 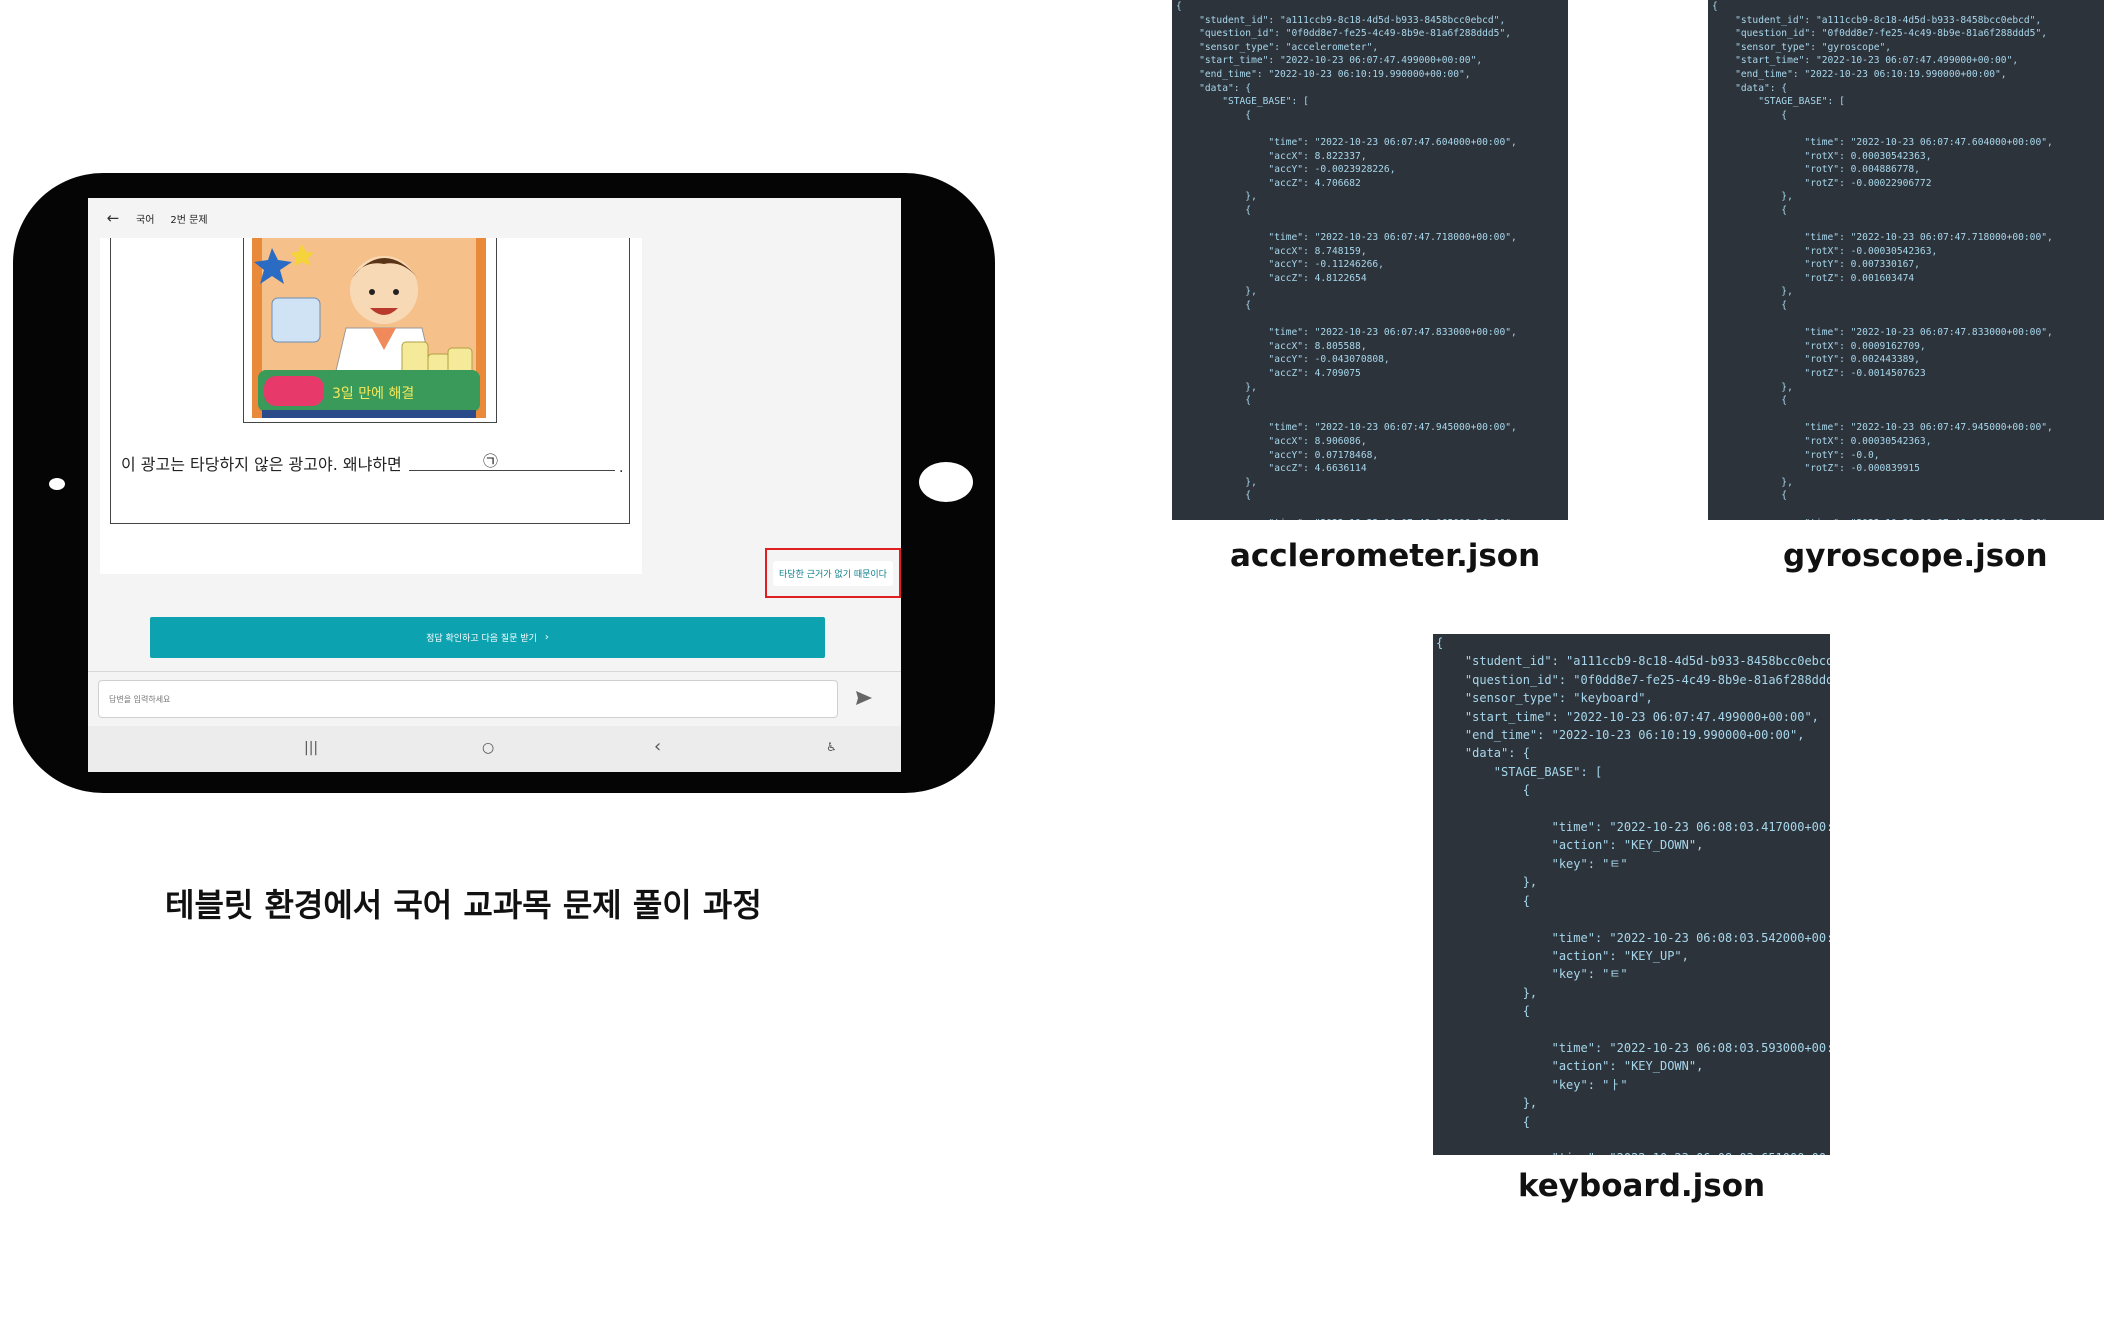 I want to click on blank-marker: ㉠, so click(x=491, y=461).